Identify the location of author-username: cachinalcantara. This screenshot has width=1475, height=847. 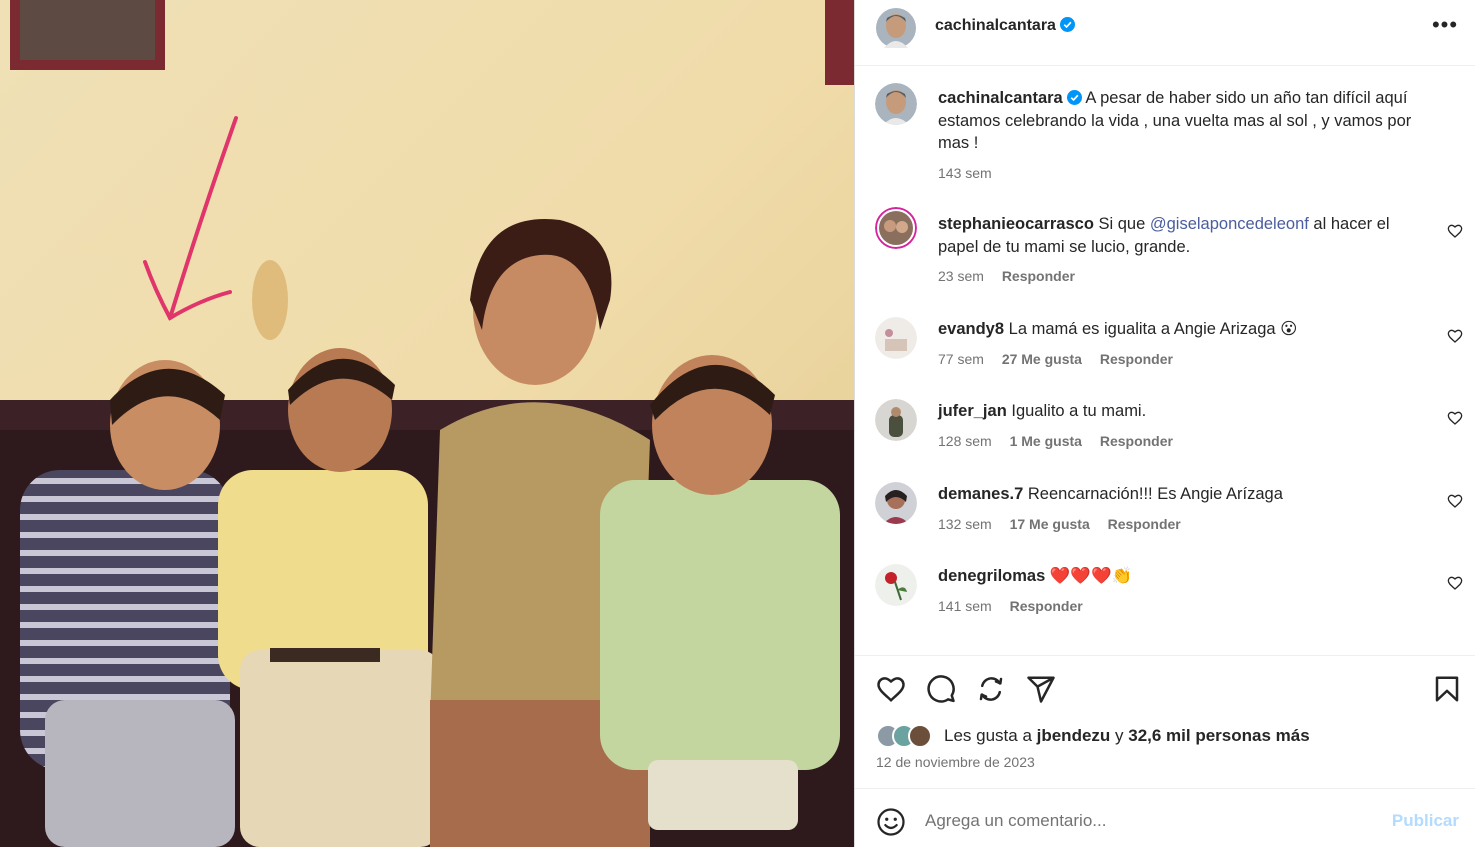
(1005, 26).